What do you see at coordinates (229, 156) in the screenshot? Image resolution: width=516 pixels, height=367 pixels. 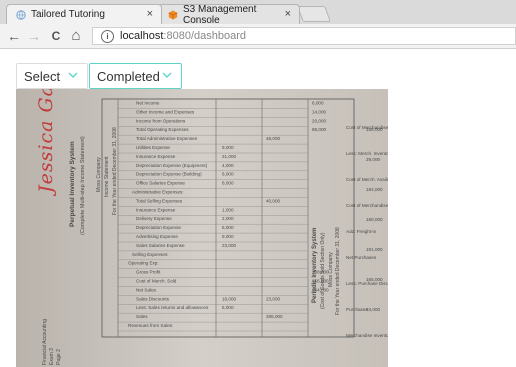 I see `statement-value: 21,000` at bounding box center [229, 156].